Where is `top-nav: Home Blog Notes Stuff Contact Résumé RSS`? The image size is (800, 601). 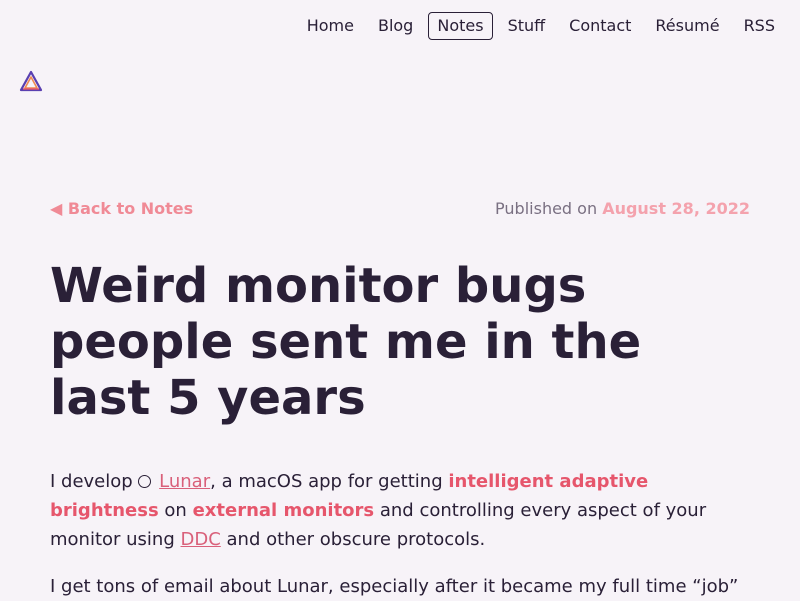
top-nav: Home Blog Notes Stuff Contact Résumé RSS is located at coordinates (538, 26).